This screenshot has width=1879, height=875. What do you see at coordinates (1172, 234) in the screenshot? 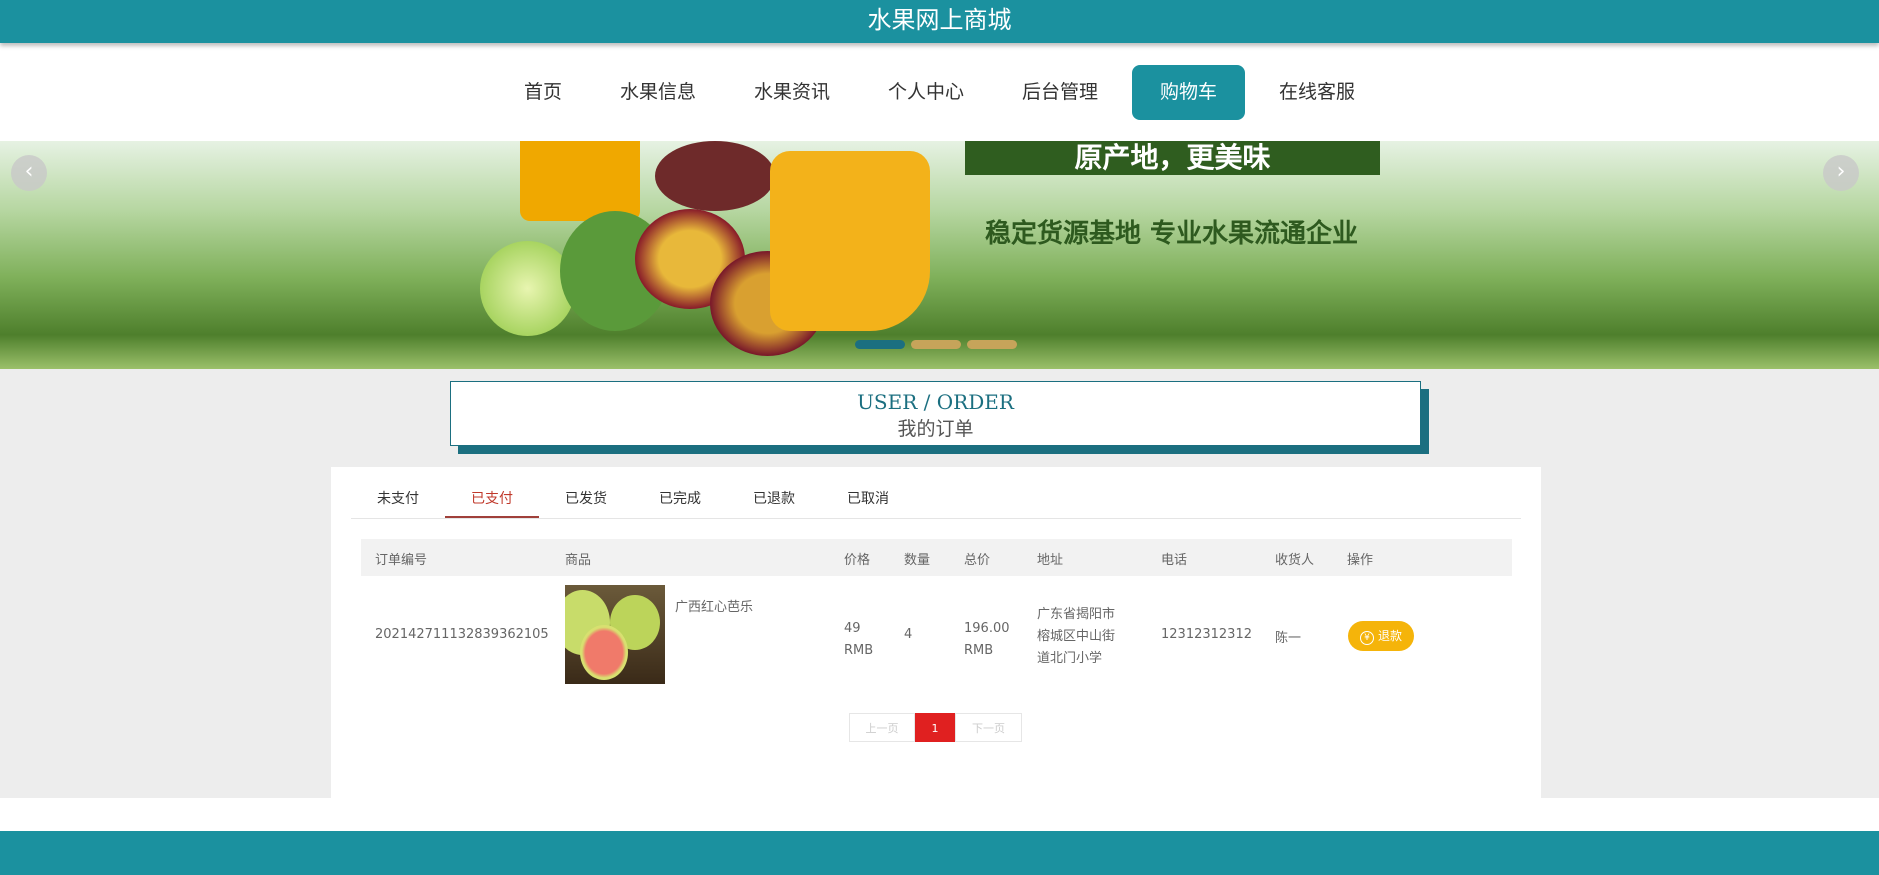
I see `banner-slogan-sub: 稳定货源基地 专业水果流通企业` at bounding box center [1172, 234].